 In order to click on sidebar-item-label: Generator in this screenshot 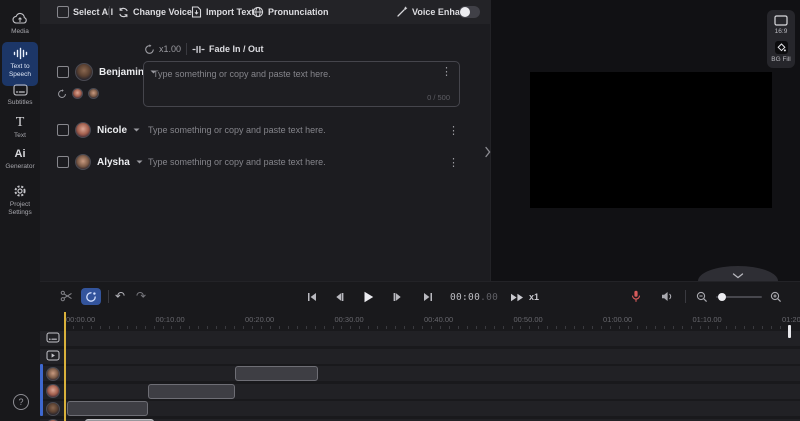, I will do `click(20, 166)`.